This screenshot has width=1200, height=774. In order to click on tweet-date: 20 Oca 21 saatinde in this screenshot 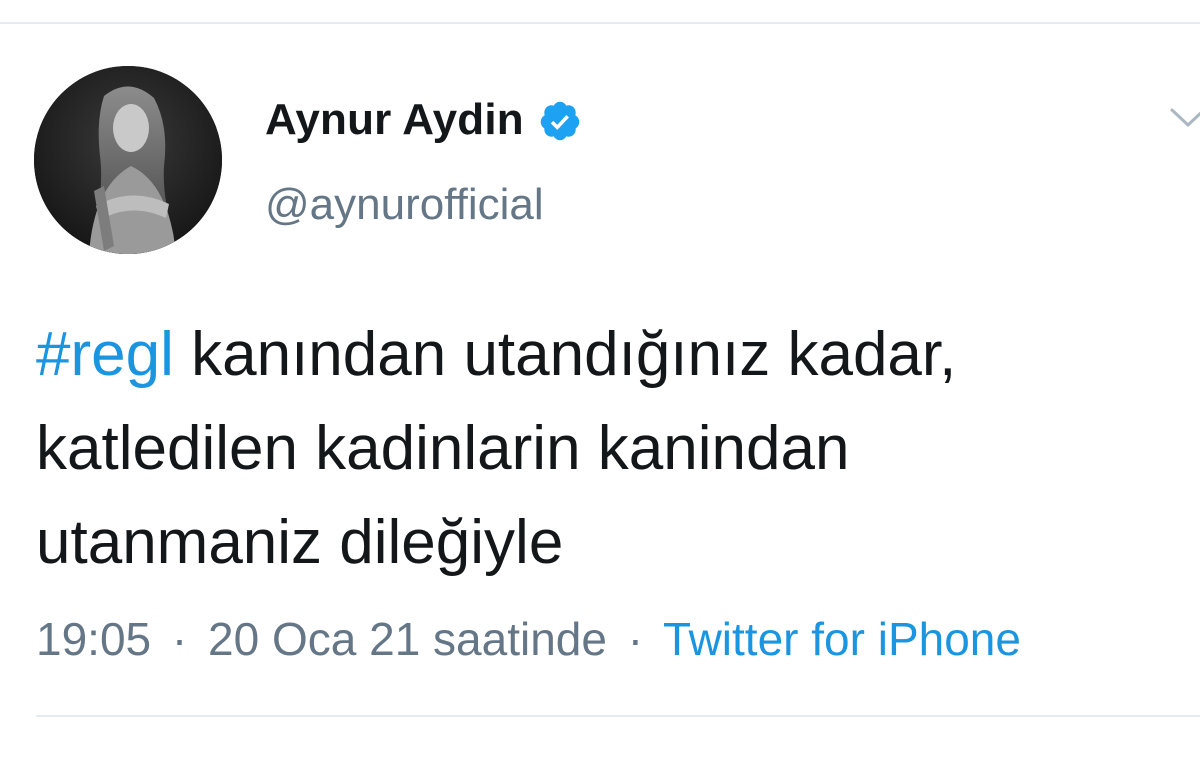, I will do `click(407, 639)`.